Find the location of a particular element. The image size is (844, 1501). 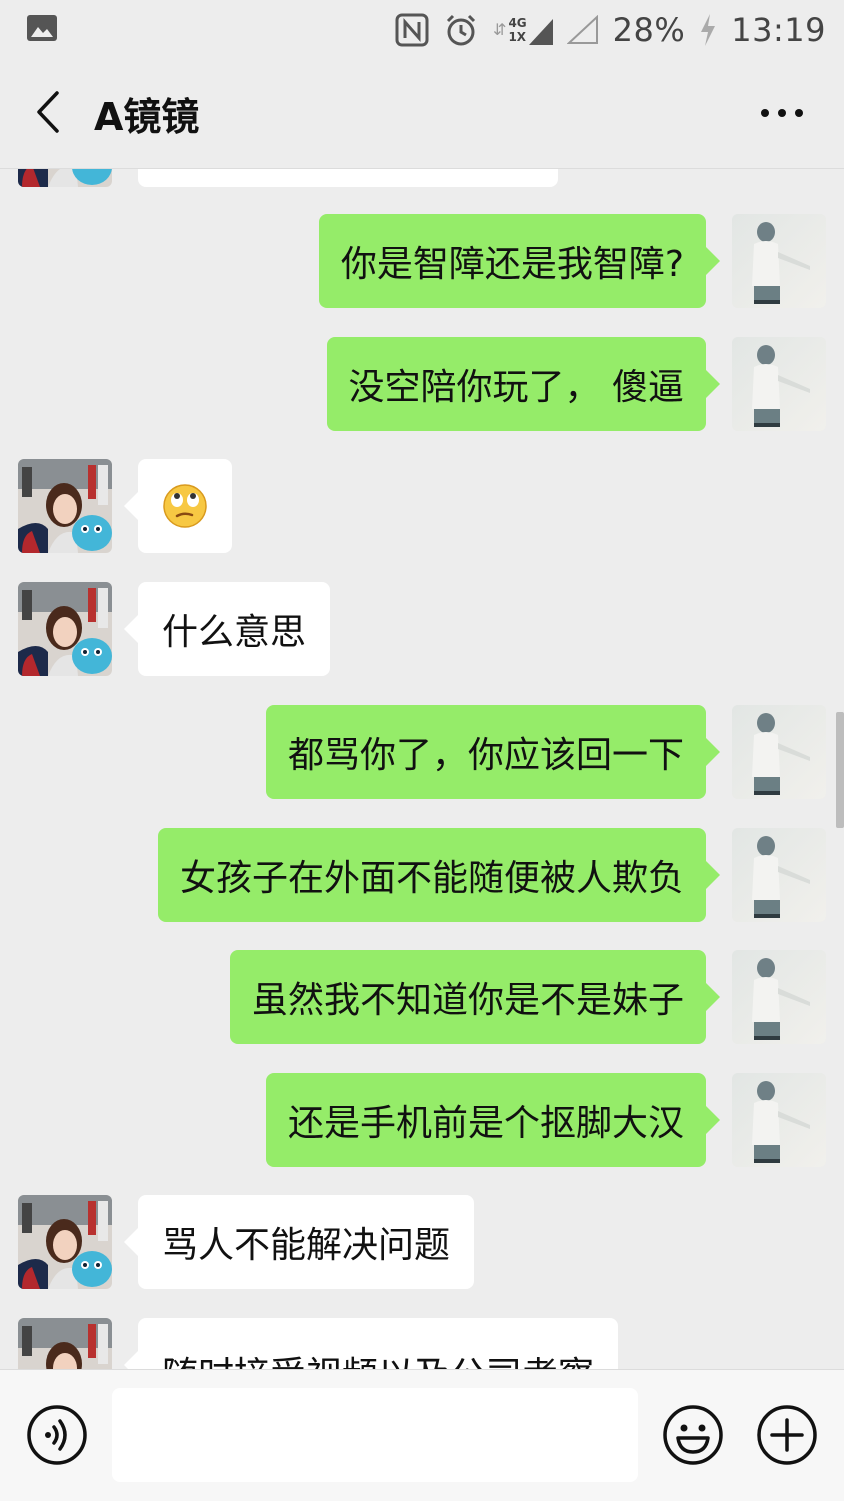

network-type-label: 4G is located at coordinates (517, 23).